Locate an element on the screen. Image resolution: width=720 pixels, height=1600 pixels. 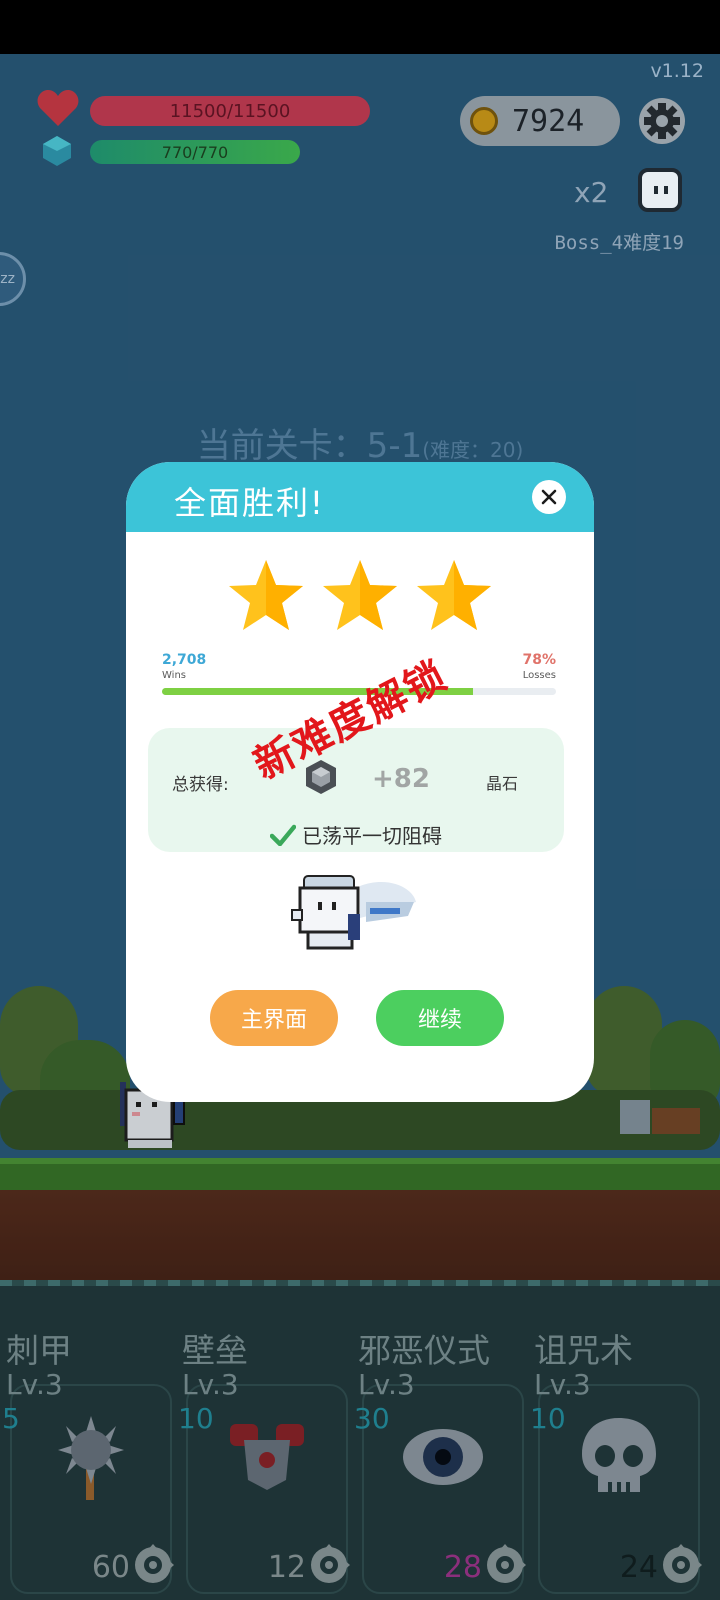
eye-icon is located at coordinates (443, 1457).